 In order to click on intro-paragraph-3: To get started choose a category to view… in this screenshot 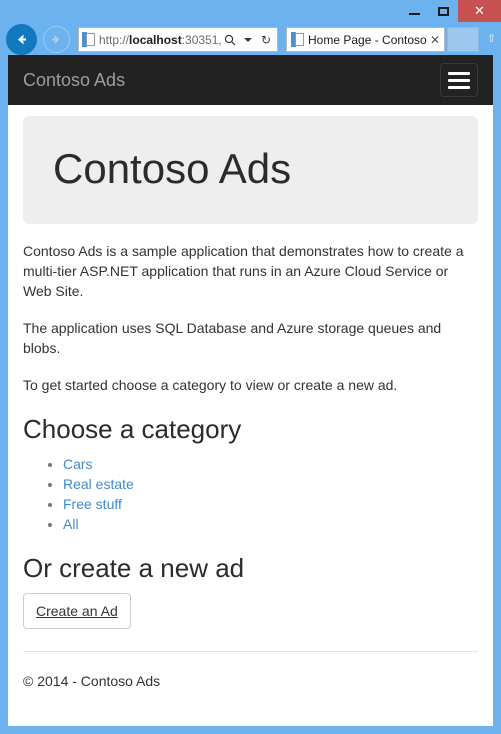, I will do `click(210, 385)`.